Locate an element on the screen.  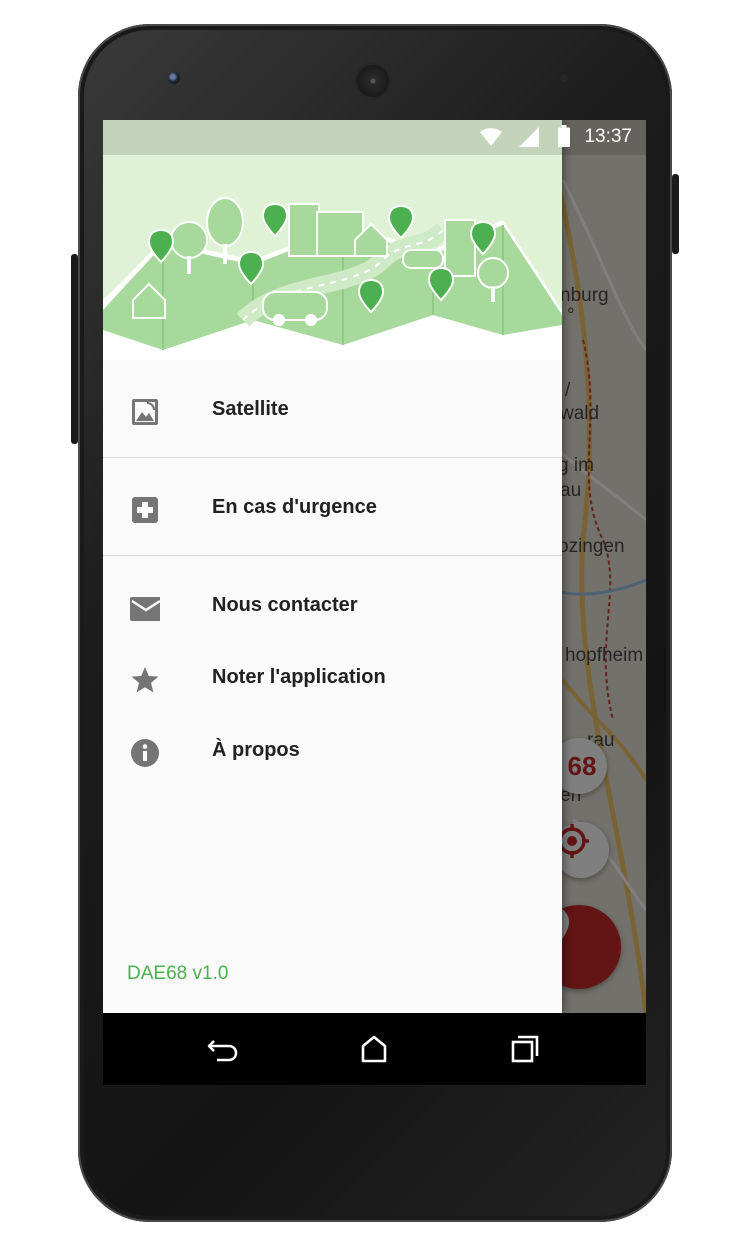
menu-item-emergency: En cas d'urgence is located at coordinates (332, 508).